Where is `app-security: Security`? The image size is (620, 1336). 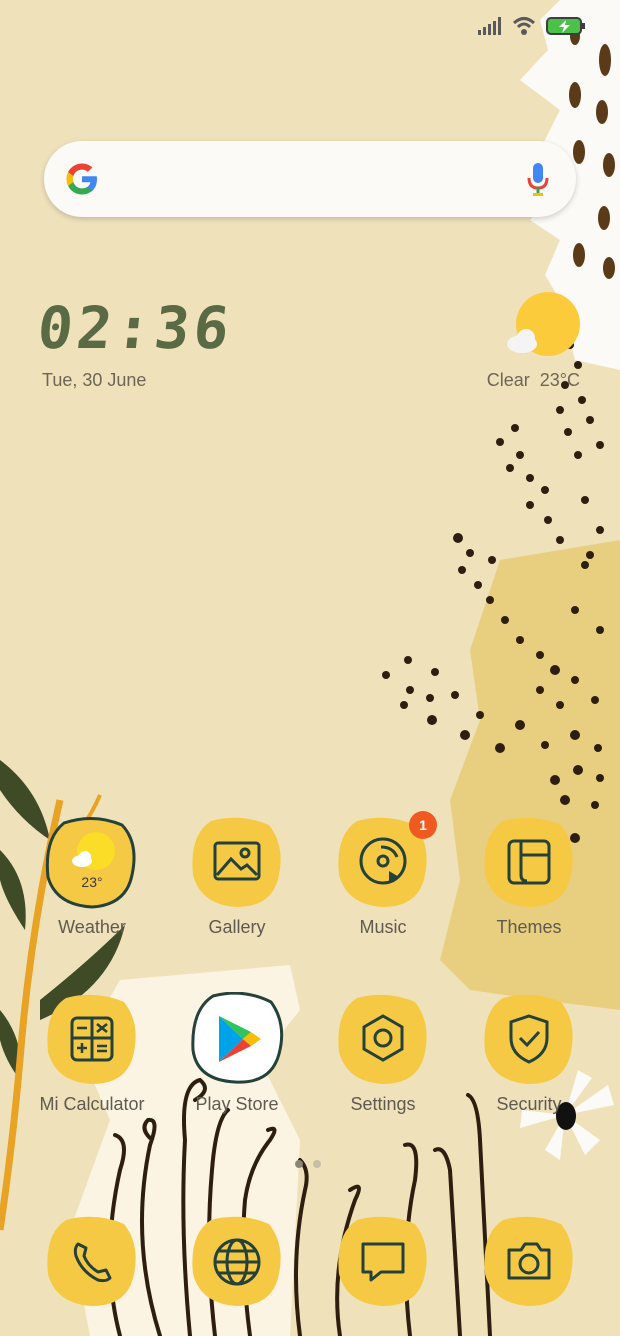
app-security: Security is located at coordinates (529, 1053).